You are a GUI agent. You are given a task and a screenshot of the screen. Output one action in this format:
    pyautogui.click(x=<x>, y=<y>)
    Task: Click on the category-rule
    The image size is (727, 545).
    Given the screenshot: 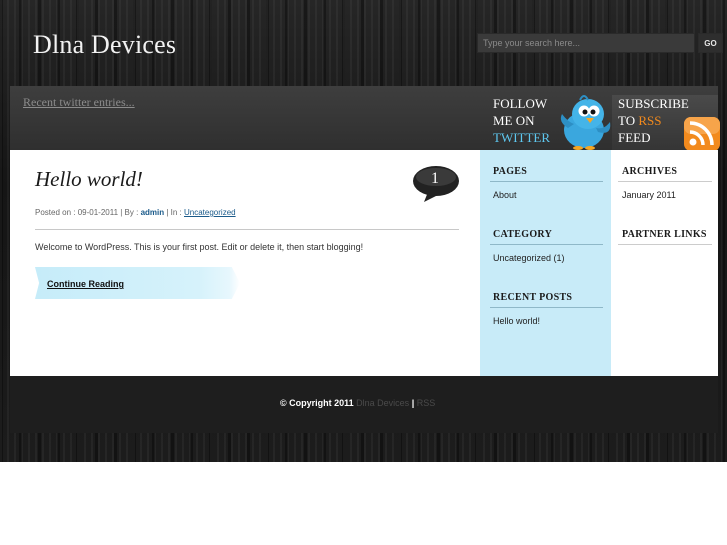 What is the action you would take?
    pyautogui.click(x=546, y=244)
    